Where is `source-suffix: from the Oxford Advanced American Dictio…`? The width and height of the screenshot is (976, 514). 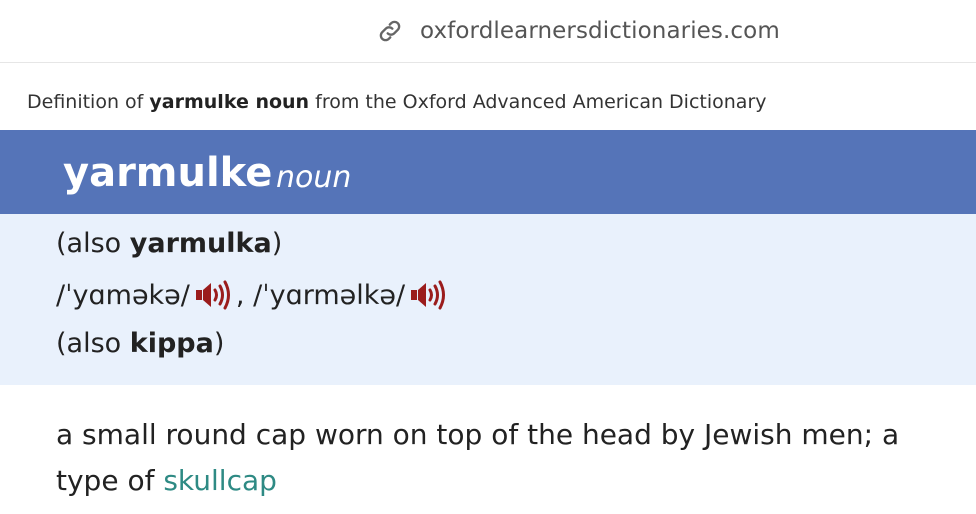
source-suffix: from the Oxford Advanced American Dictio… is located at coordinates (541, 102).